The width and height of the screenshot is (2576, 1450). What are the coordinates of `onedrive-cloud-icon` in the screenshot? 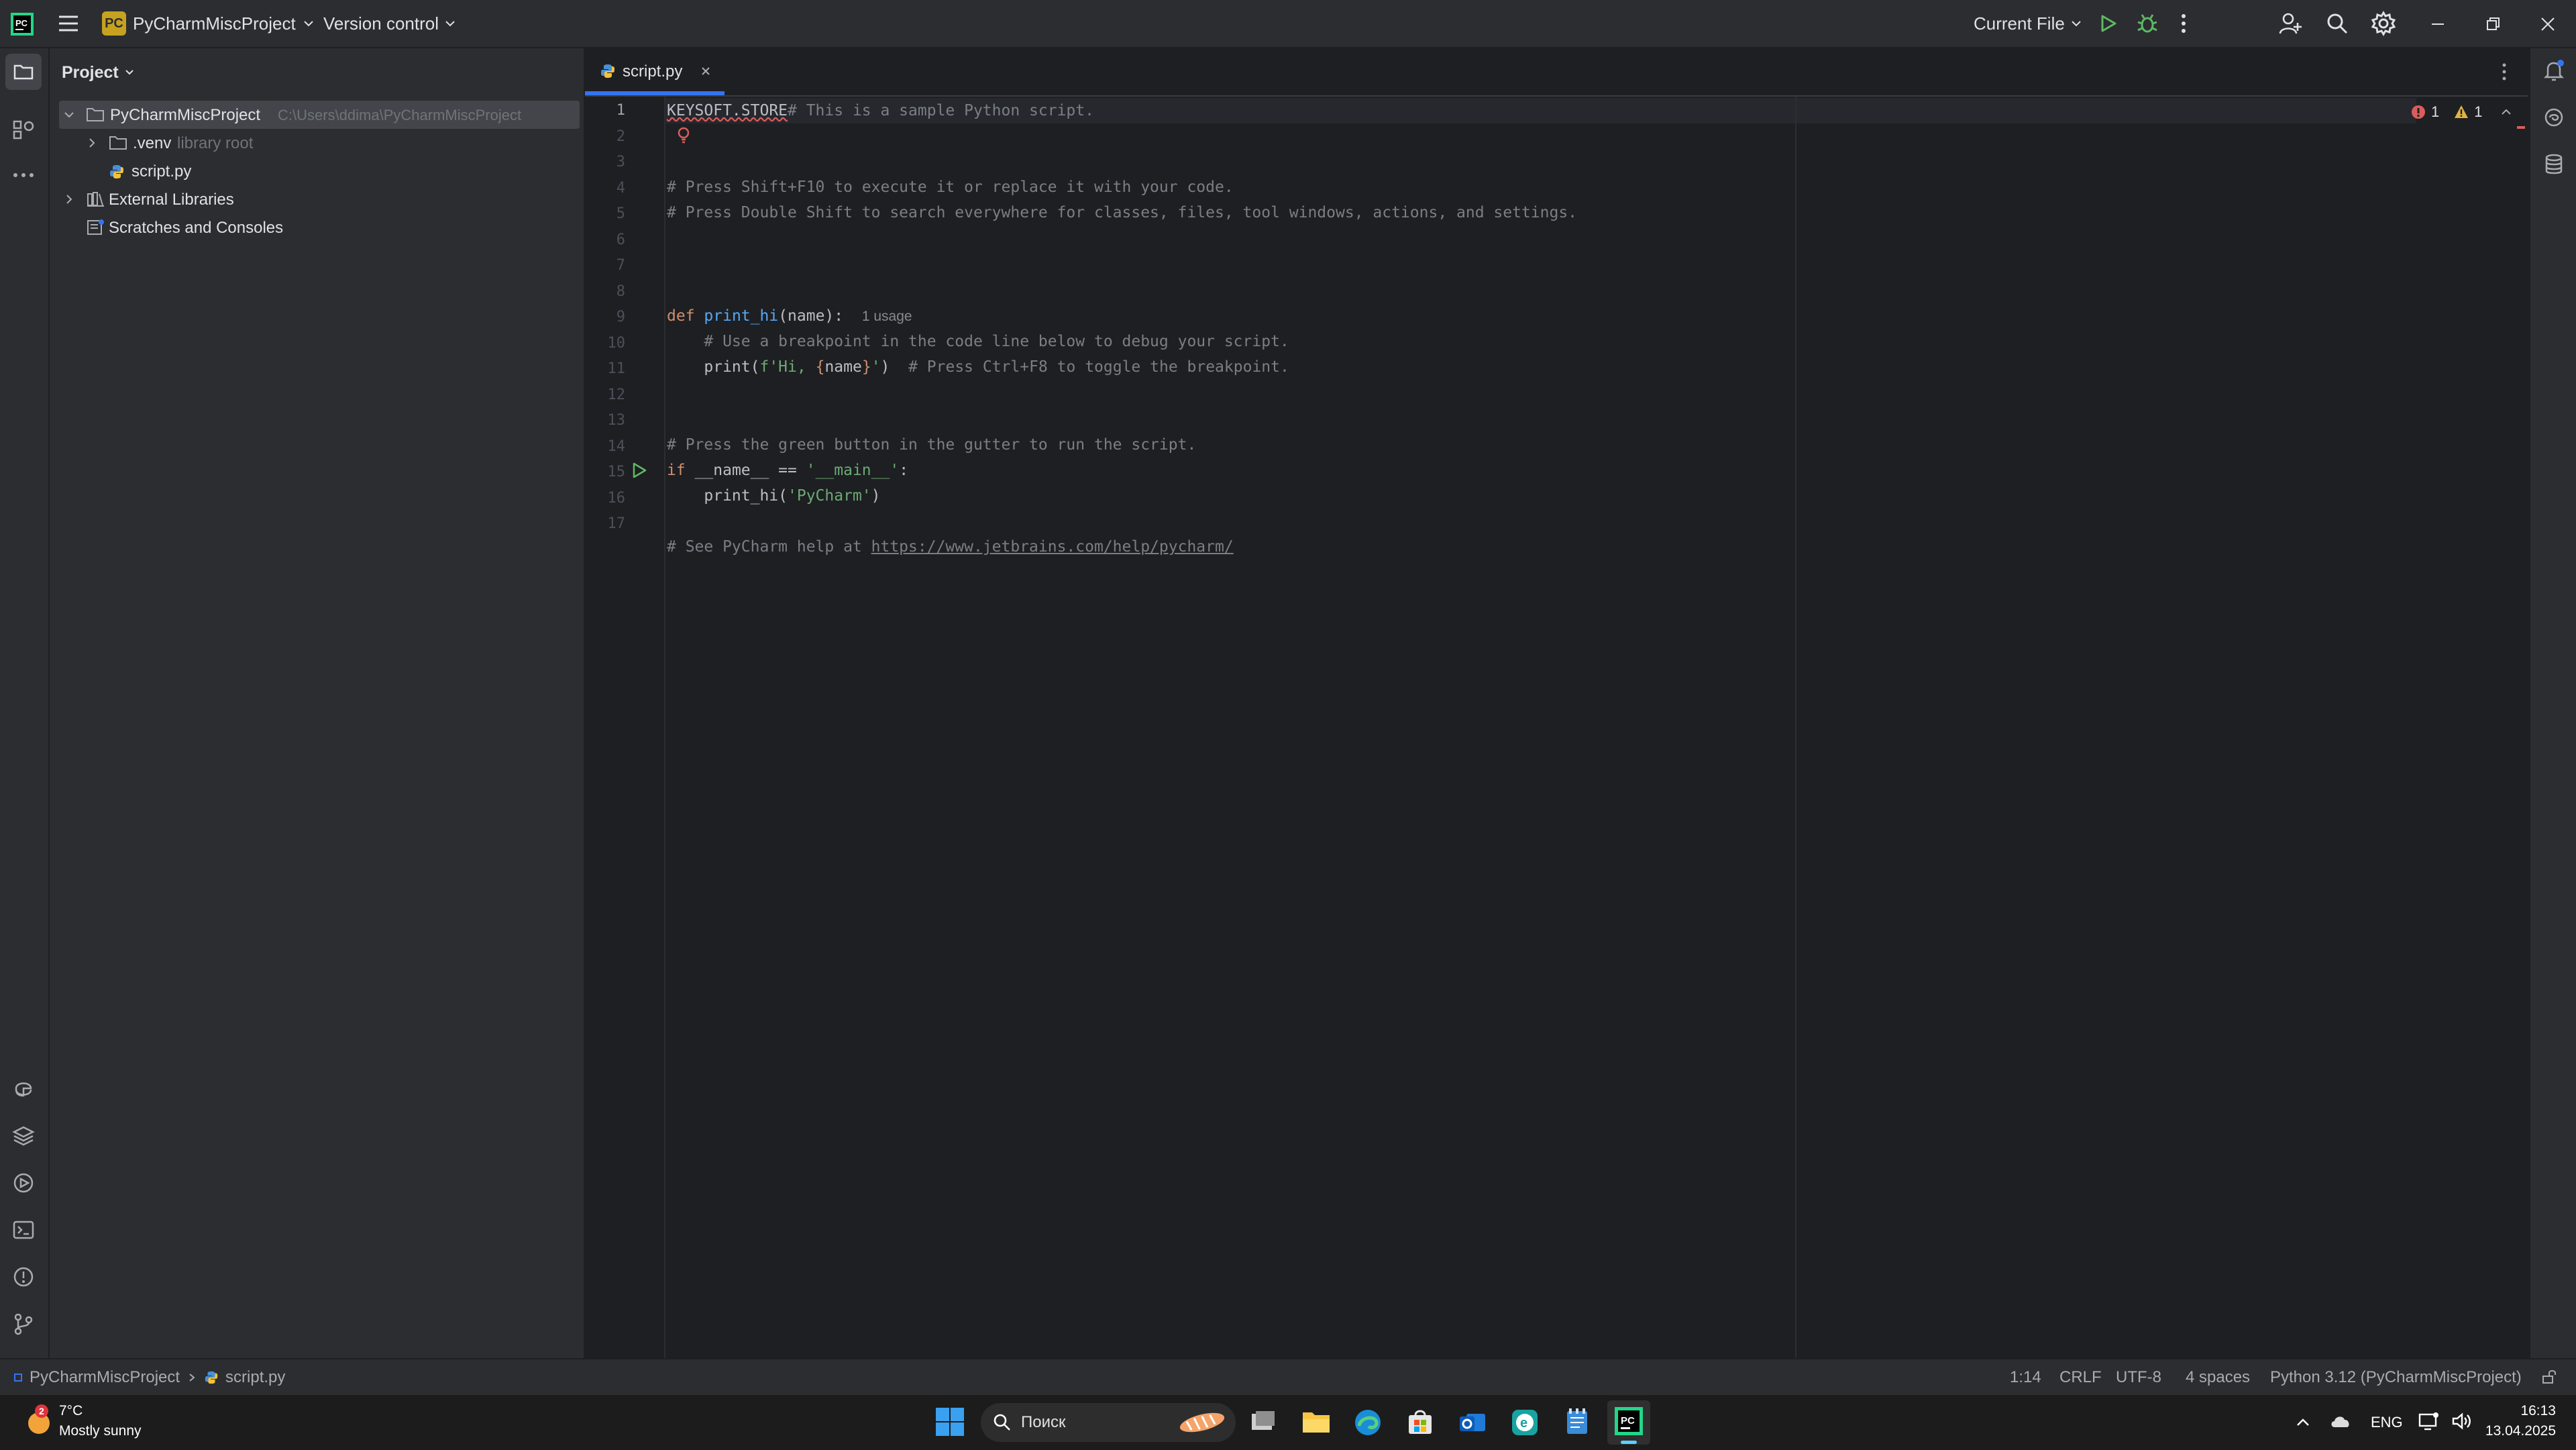 It's located at (2340, 1421).